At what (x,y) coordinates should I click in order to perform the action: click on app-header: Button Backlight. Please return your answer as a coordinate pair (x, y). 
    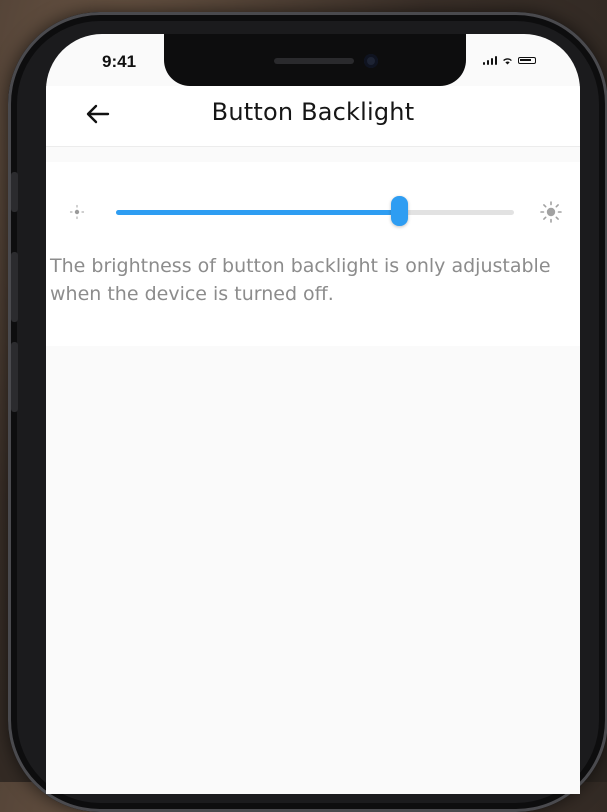
    Looking at the image, I should click on (313, 116).